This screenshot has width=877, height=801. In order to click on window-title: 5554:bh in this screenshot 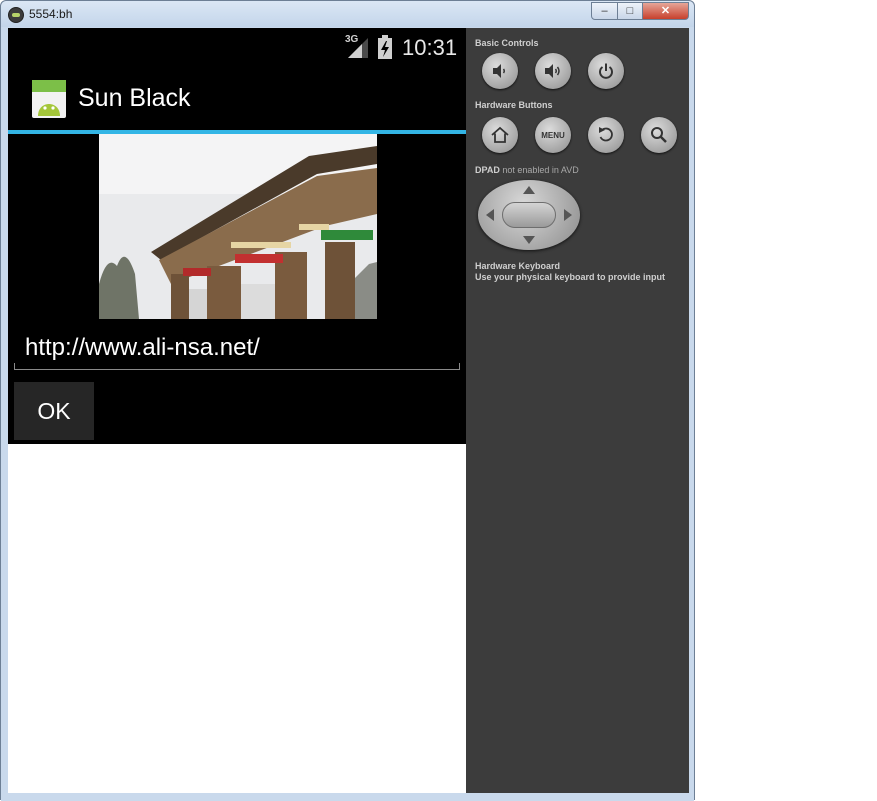, I will do `click(51, 14)`.